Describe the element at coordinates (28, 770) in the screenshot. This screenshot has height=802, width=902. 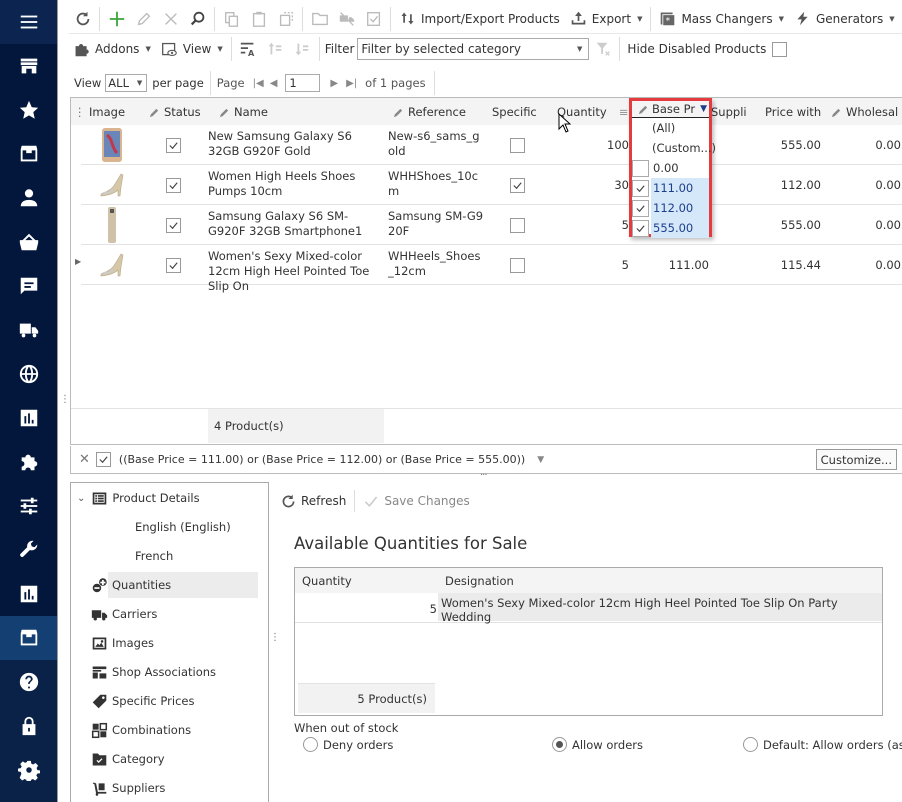
I see `nav-settings` at that location.